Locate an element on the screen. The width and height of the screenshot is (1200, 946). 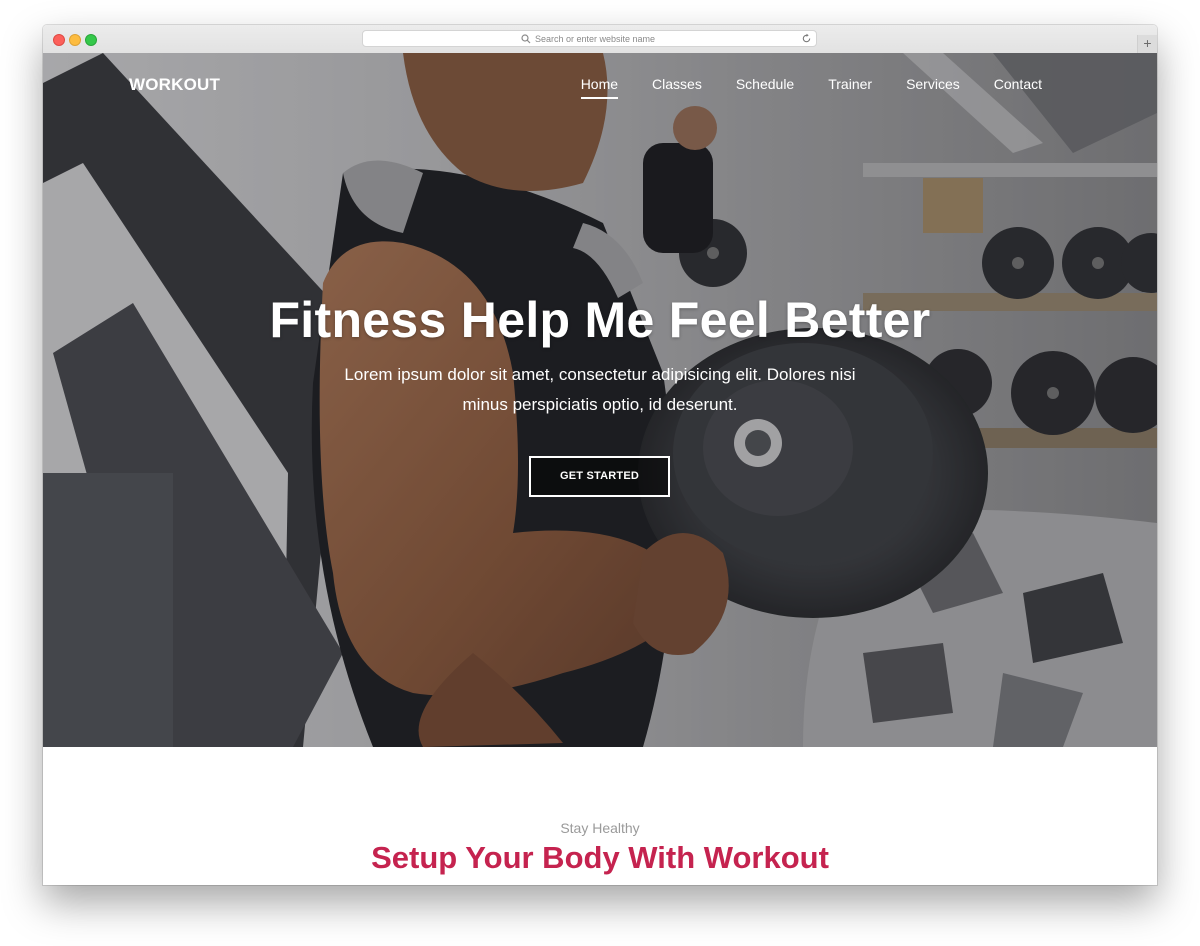
nav-item-home: Home is located at coordinates (599, 87).